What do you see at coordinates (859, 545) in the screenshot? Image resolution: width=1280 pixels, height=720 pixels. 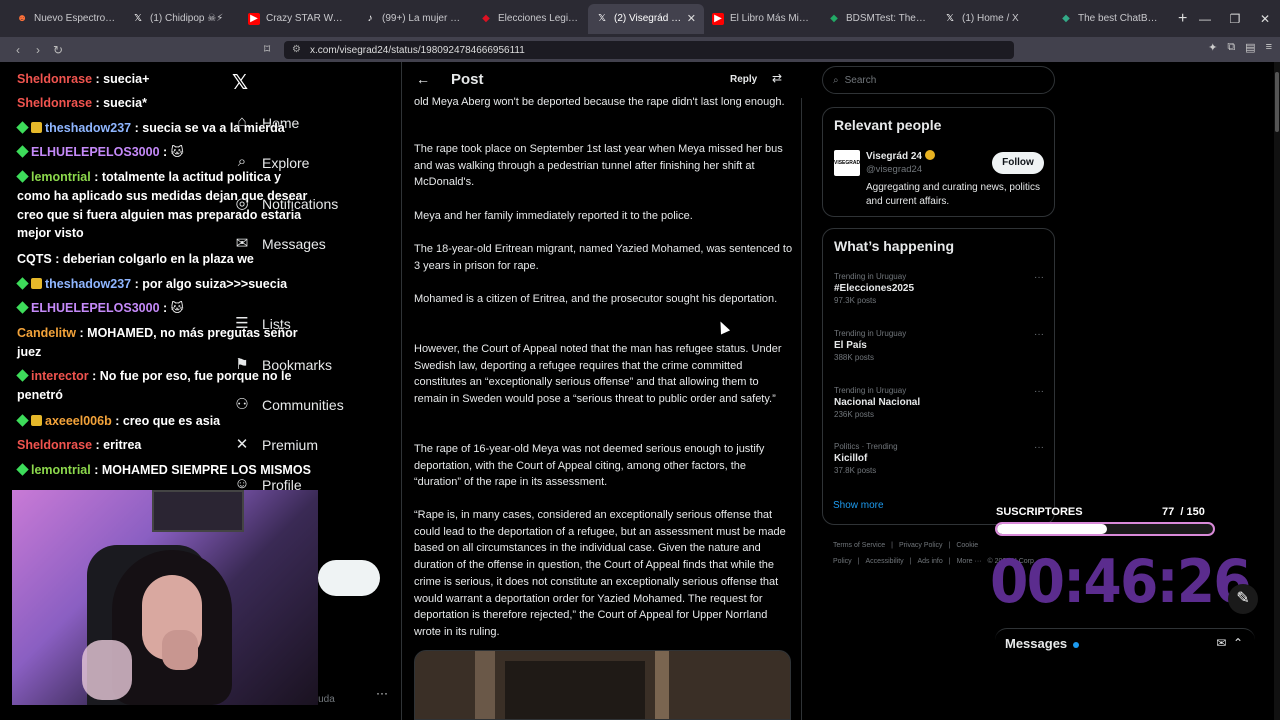 I see `footer-link: Terms of Service` at bounding box center [859, 545].